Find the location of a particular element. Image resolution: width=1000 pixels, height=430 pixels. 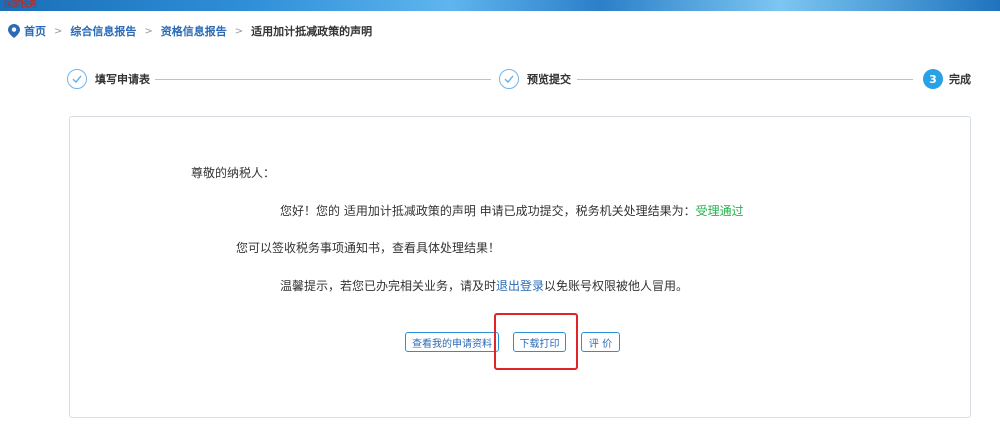

submission-result-line: 您好！您的 适用加计抵减政策的声明 申请已成功提交，税务机关处理结果为：受理通过 is located at coordinates (512, 210).